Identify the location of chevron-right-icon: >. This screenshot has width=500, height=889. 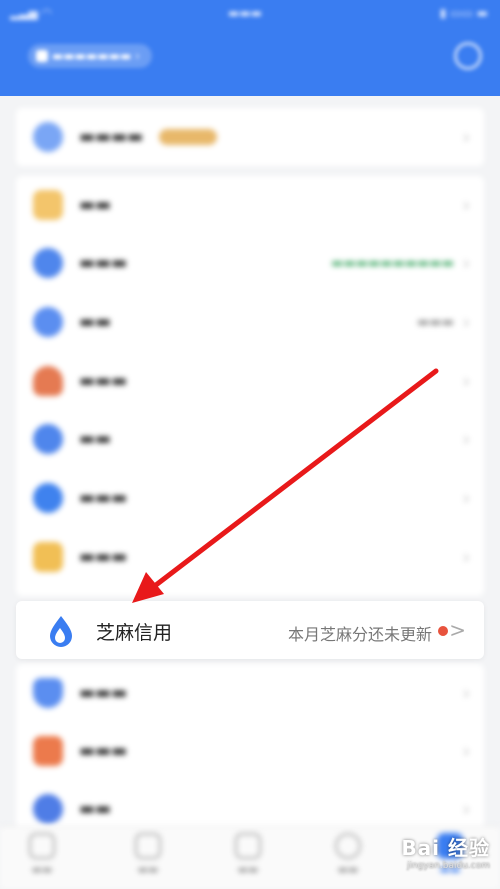
(457, 630).